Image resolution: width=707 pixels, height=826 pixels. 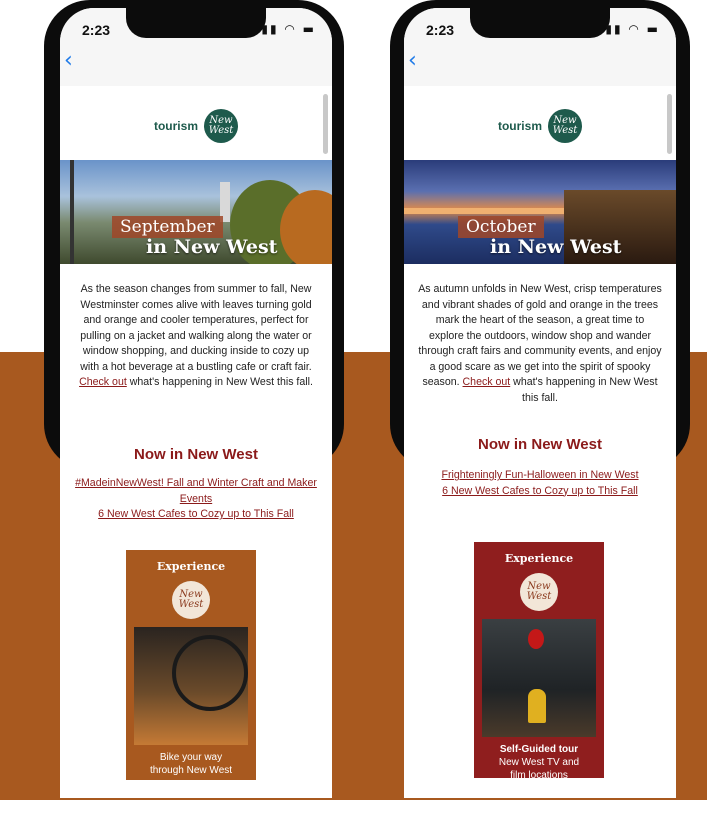 I want to click on bike-photo, so click(x=191, y=686).